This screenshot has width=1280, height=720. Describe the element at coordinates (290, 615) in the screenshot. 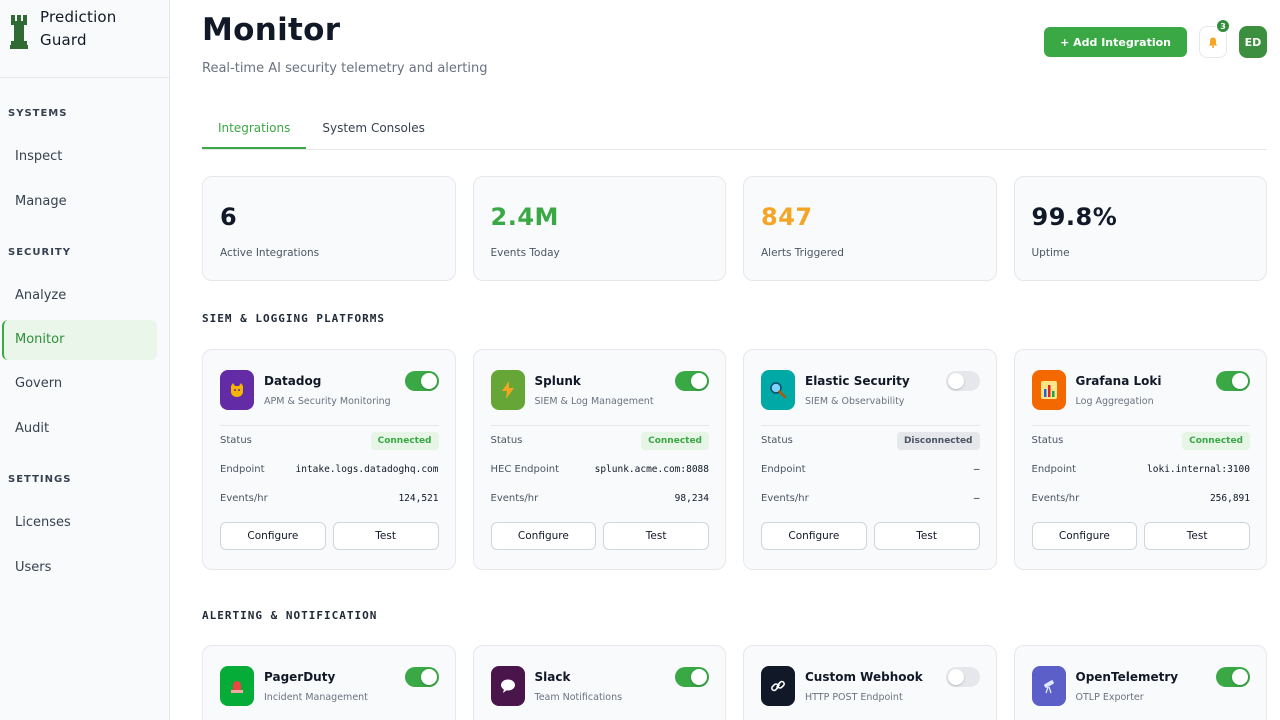

I see `section-title-alerting: ALERTING & NOTIFICATION` at that location.